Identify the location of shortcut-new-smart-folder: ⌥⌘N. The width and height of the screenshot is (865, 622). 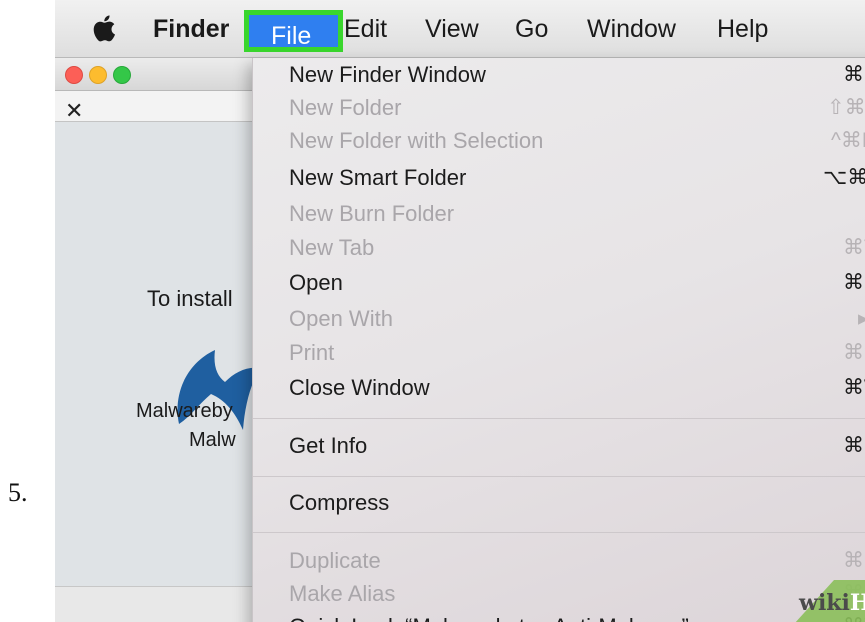
(844, 177).